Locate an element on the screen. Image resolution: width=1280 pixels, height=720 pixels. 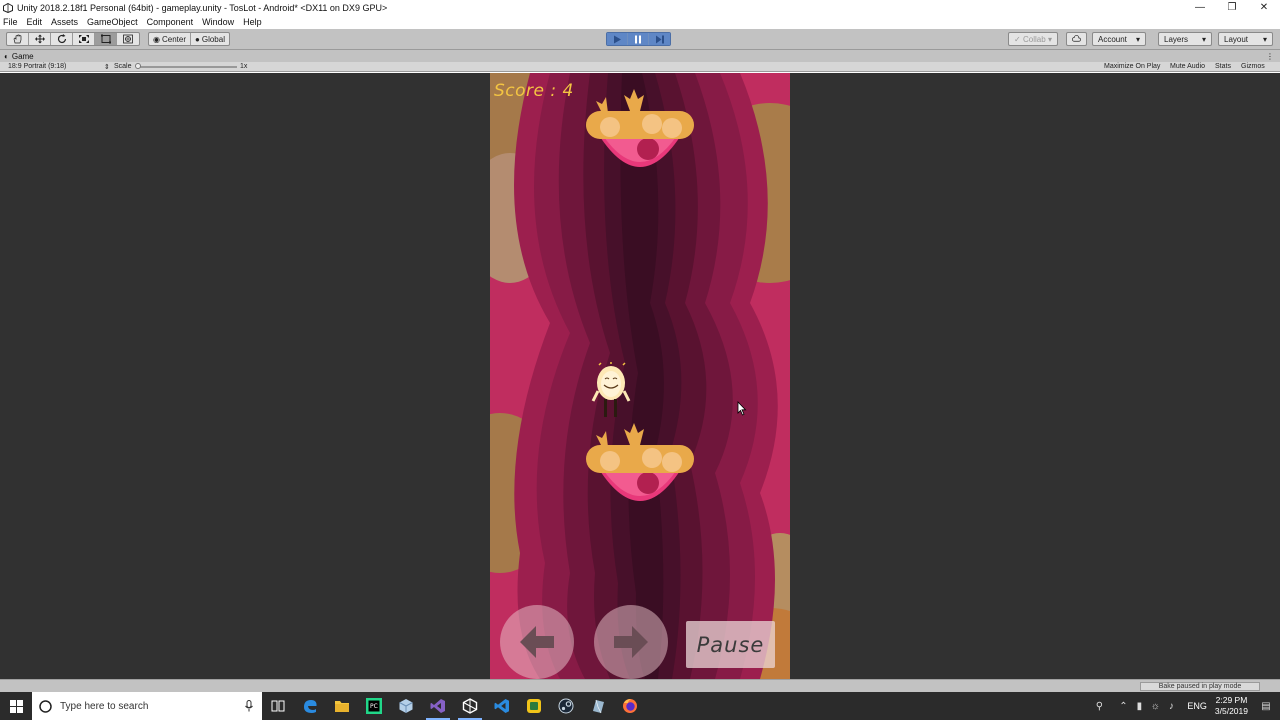
layers-dropdown: Layers ▾ is located at coordinates (1185, 39).